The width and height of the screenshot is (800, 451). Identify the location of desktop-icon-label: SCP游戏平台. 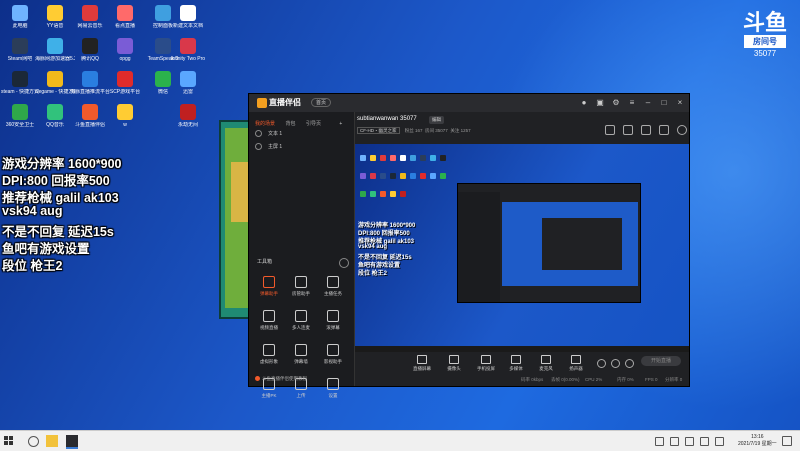
(125, 92).